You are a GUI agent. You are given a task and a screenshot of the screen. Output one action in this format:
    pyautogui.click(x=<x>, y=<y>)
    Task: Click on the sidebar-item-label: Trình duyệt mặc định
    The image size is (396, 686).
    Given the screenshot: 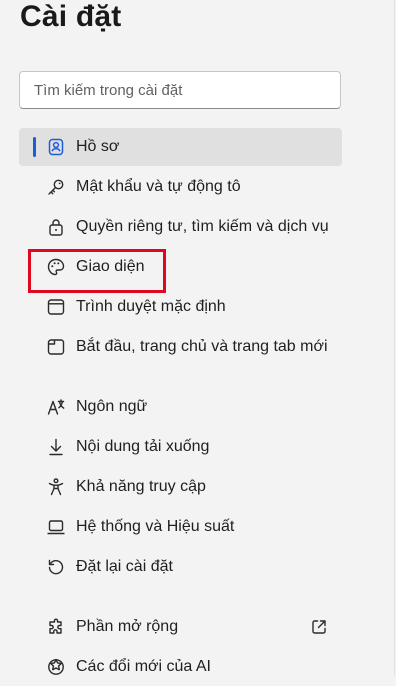 What is the action you would take?
    pyautogui.click(x=151, y=306)
    